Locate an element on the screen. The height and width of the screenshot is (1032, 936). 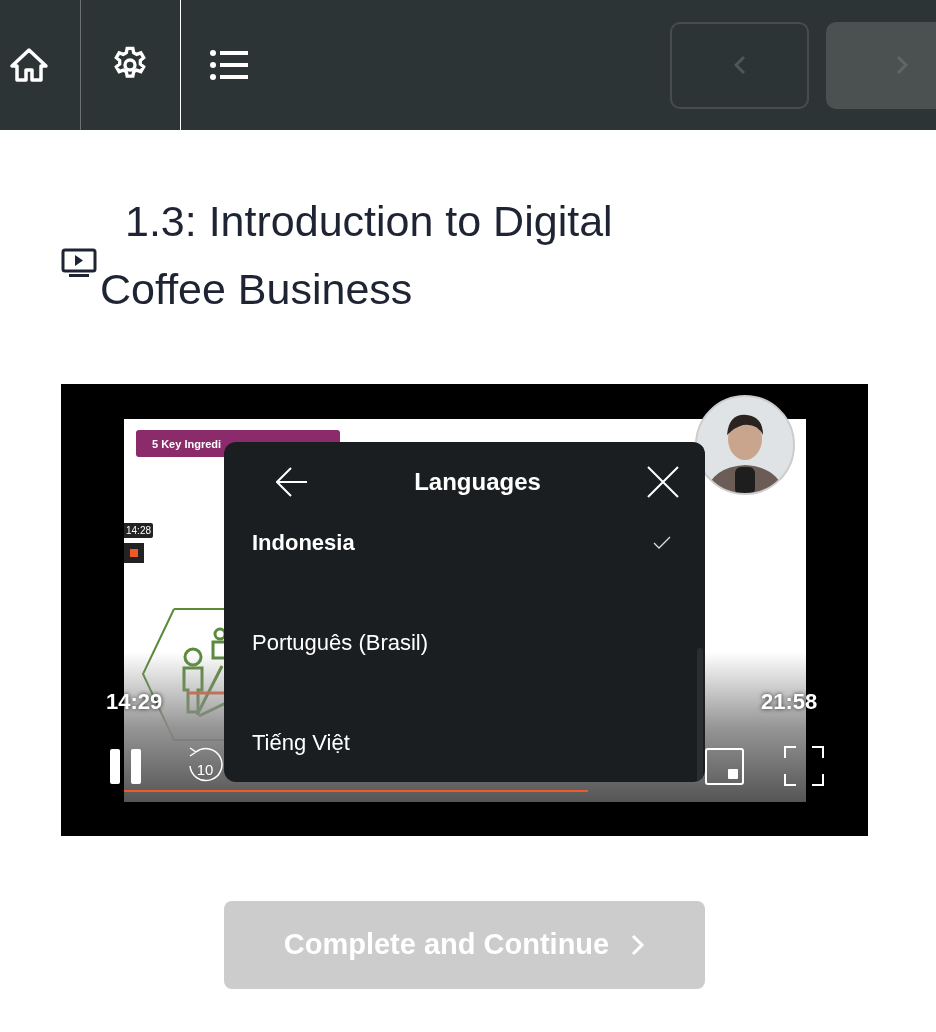
fullscreen-icon is located at coordinates (804, 766).